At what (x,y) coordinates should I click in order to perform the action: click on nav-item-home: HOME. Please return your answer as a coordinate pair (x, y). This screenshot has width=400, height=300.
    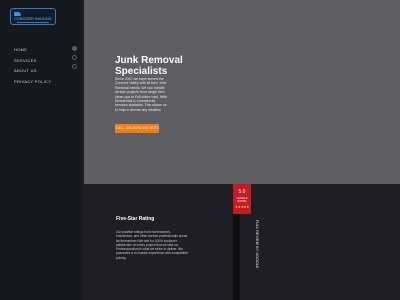
    Looking at the image, I should click on (32, 50).